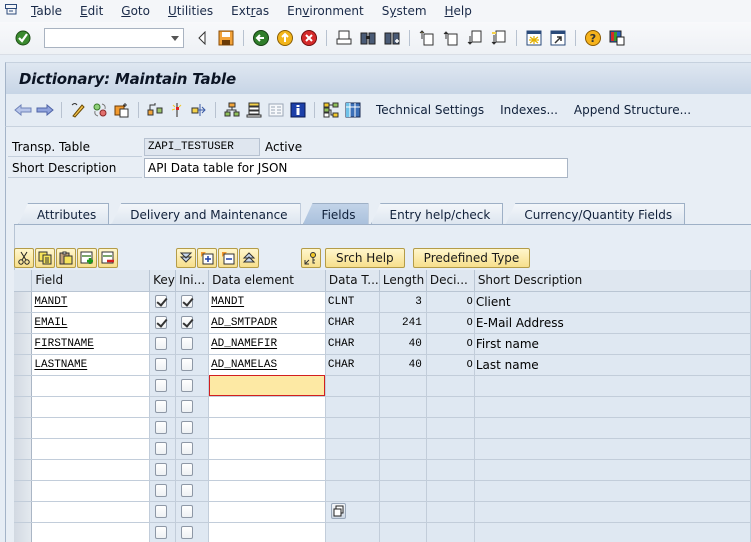 This screenshot has width=751, height=542. Describe the element at coordinates (267, 344) in the screenshot. I see `data-element-cell: AD_NAMEFIR` at that location.